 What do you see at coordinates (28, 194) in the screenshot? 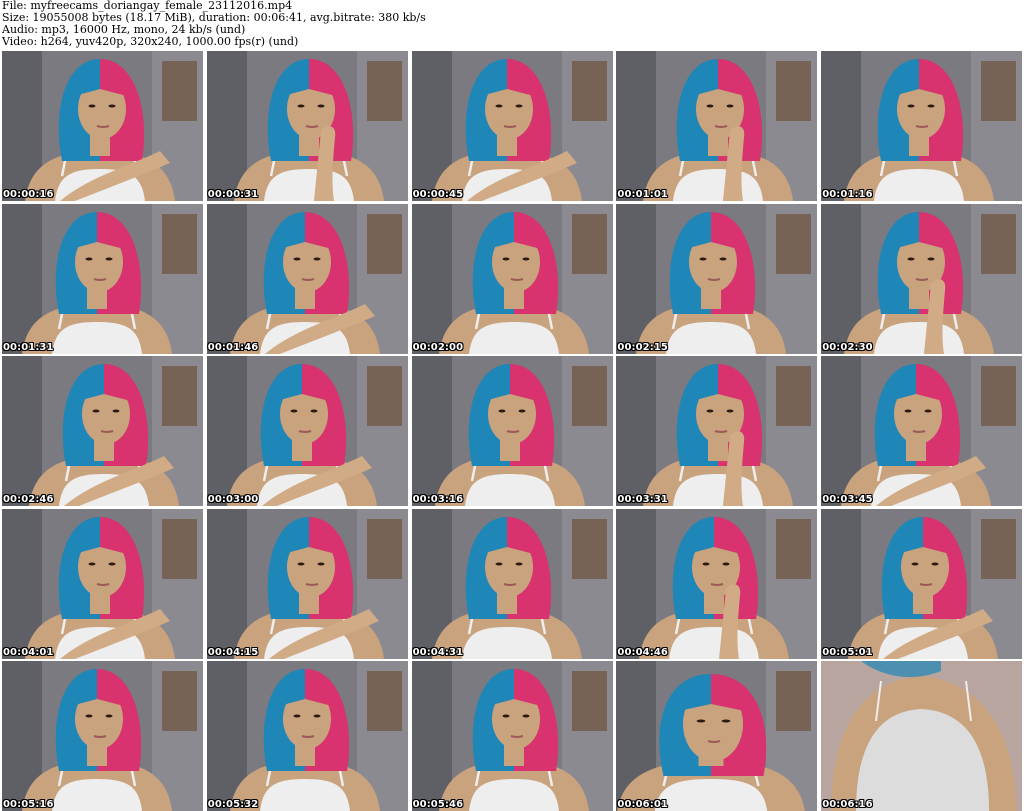
I see `thumbnail-timestamp: 00:00:16` at bounding box center [28, 194].